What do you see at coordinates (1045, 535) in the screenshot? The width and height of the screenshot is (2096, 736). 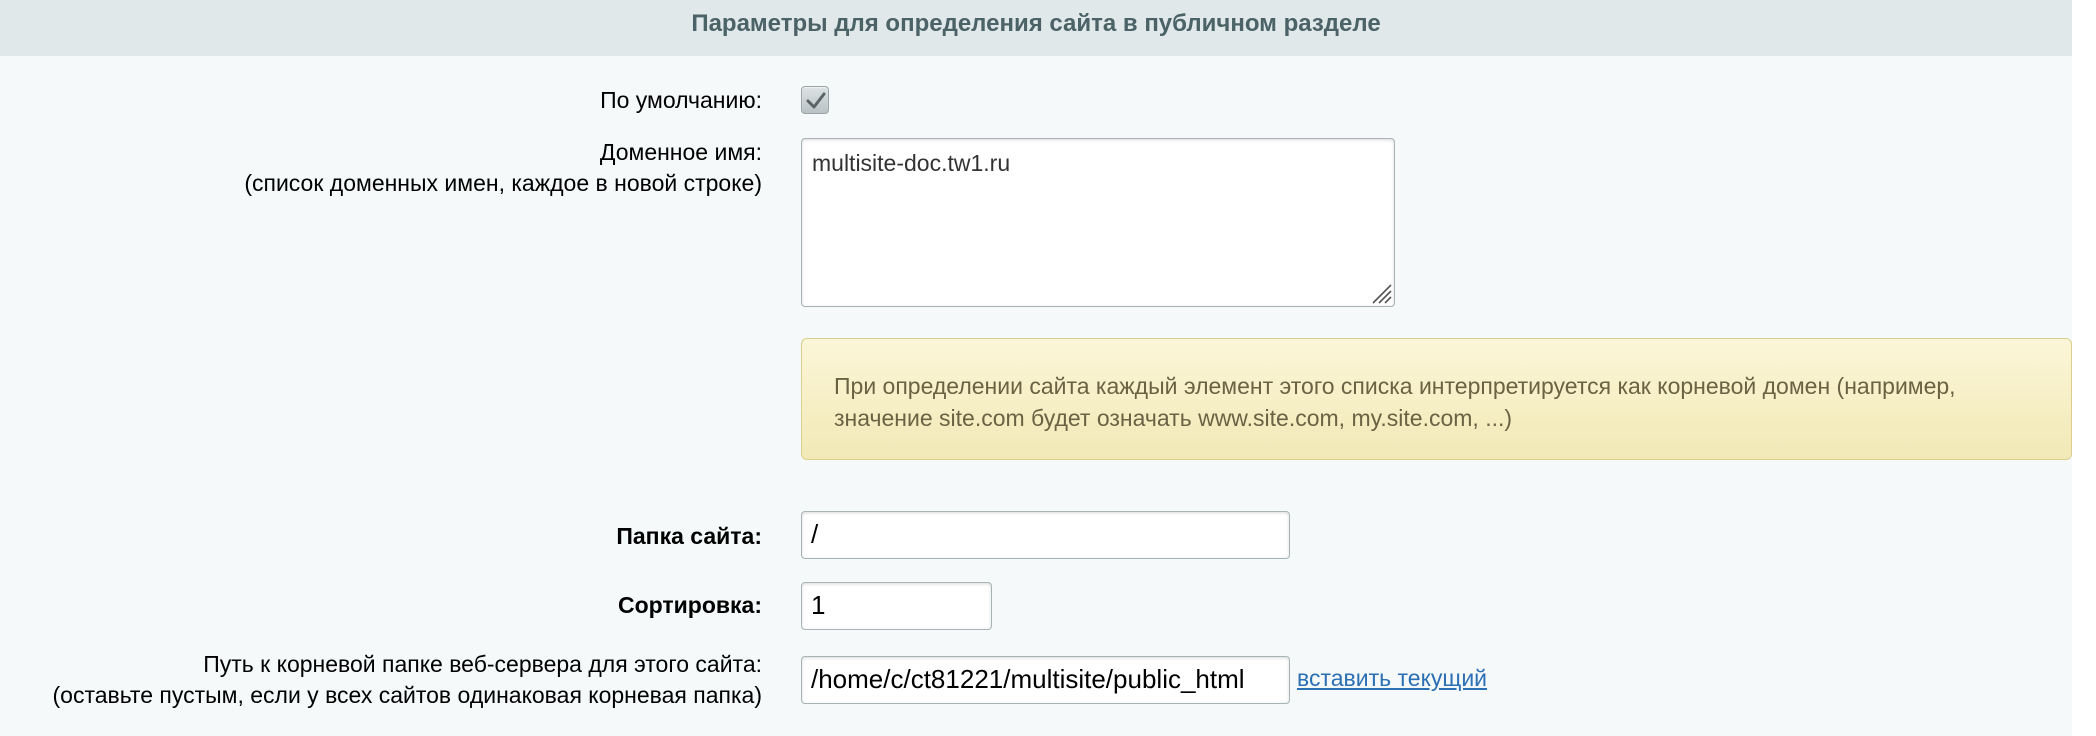 I see `site-folder-input: /` at bounding box center [1045, 535].